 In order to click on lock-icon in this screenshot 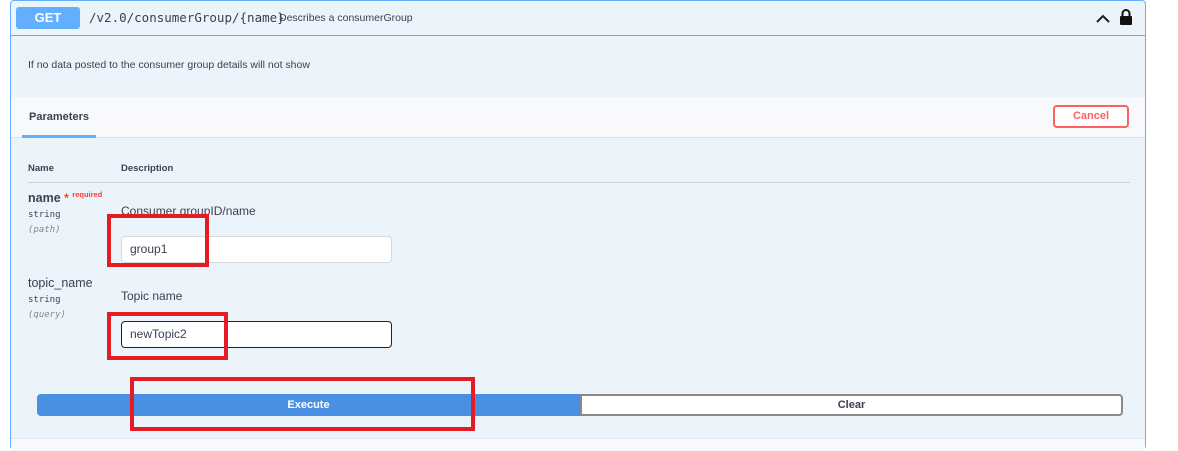, I will do `click(1126, 17)`.